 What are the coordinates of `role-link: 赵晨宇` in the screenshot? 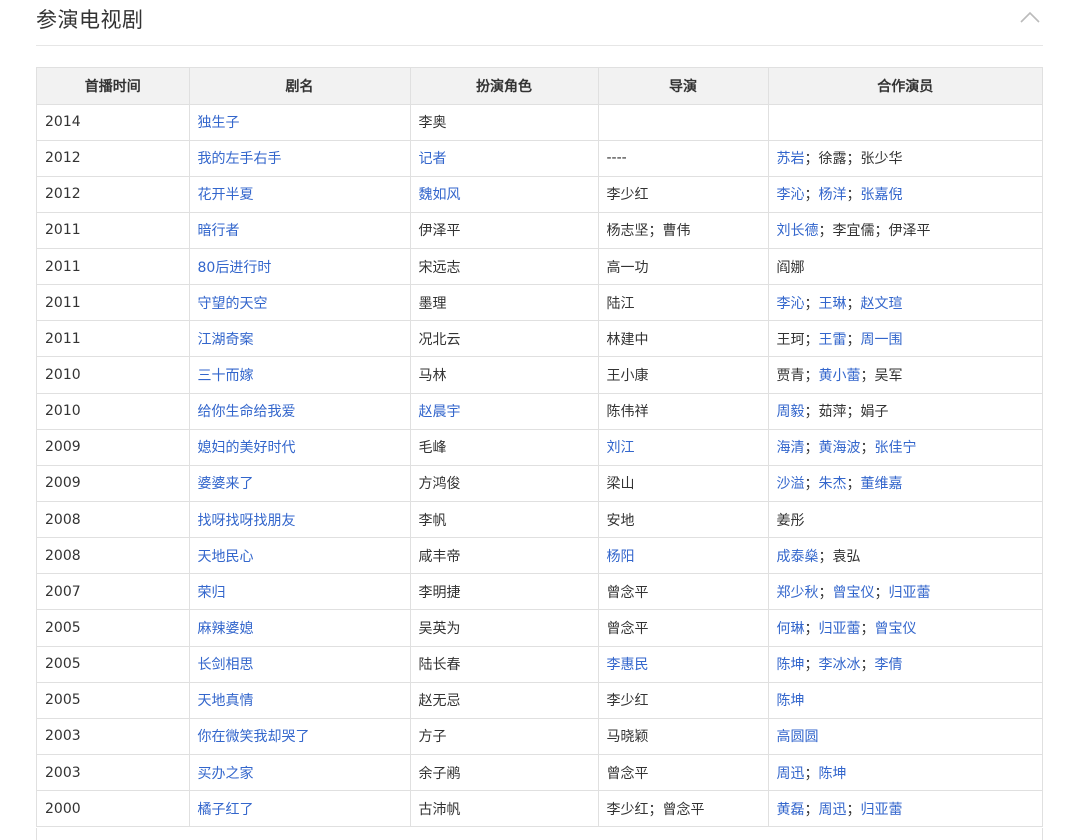 It's located at (440, 412).